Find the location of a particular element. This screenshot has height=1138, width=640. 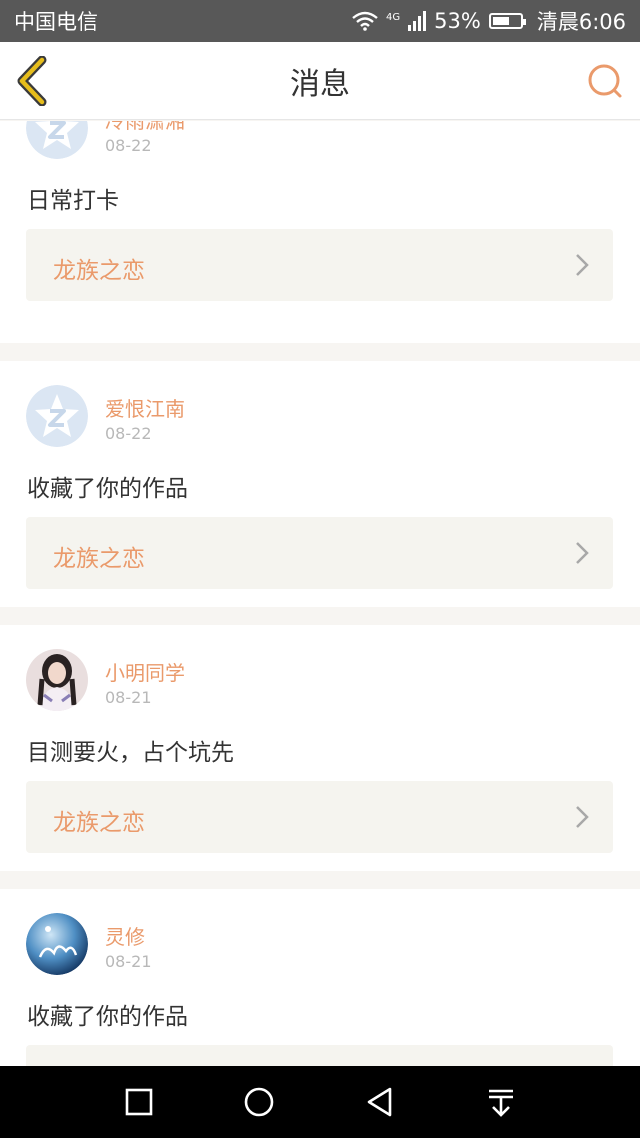

back-icon is located at coordinates (380, 1102).